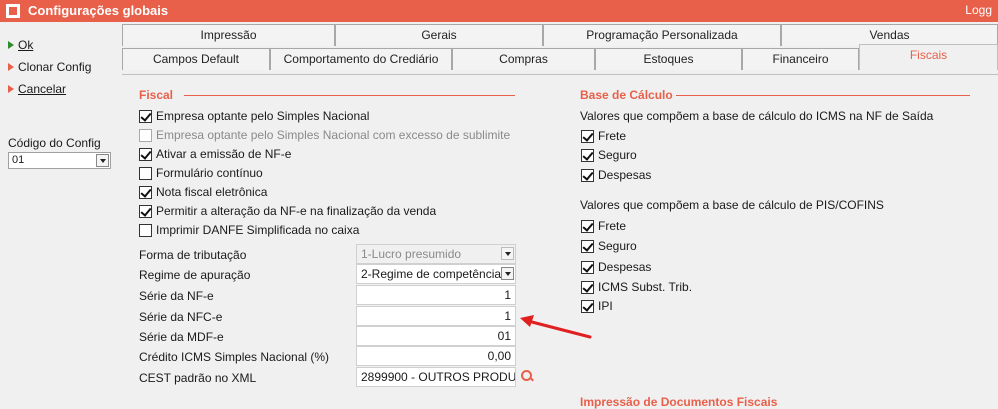 The width and height of the screenshot is (998, 409). What do you see at coordinates (978, 10) in the screenshot?
I see `logg-label: Logg` at bounding box center [978, 10].